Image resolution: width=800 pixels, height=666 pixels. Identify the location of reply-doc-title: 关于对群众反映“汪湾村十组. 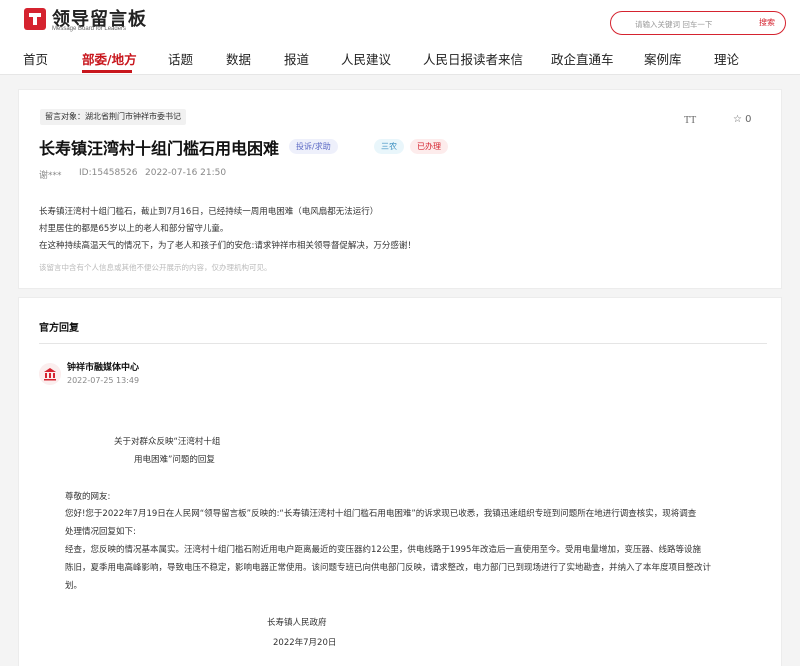
(167, 442).